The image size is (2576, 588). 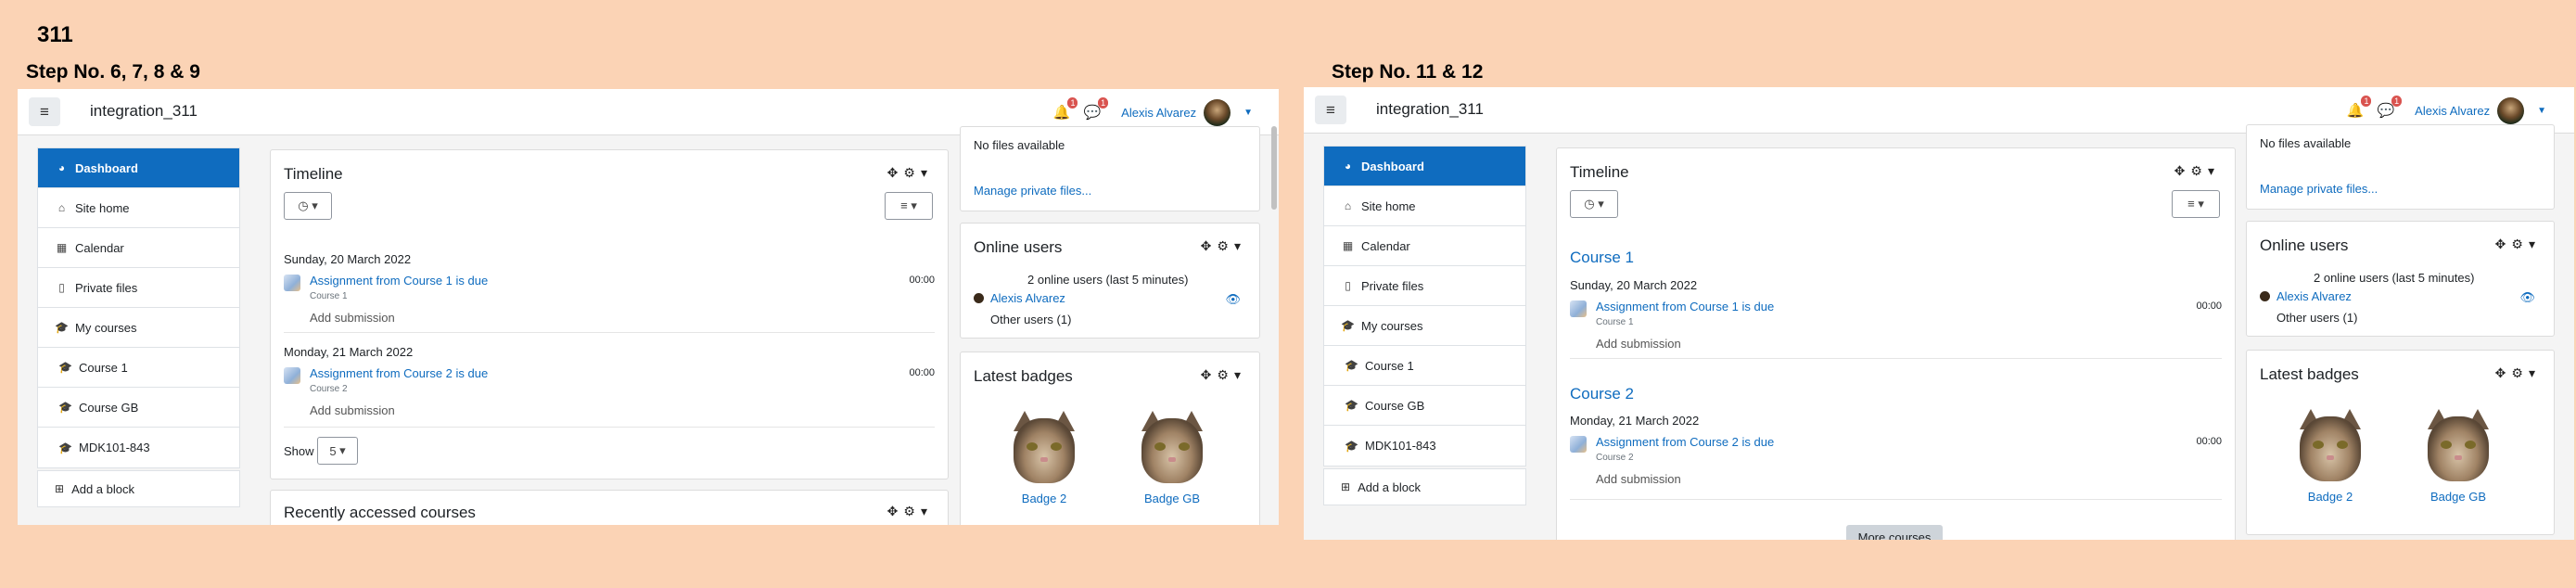 I want to click on home-icon: ⌂, so click(x=61, y=207).